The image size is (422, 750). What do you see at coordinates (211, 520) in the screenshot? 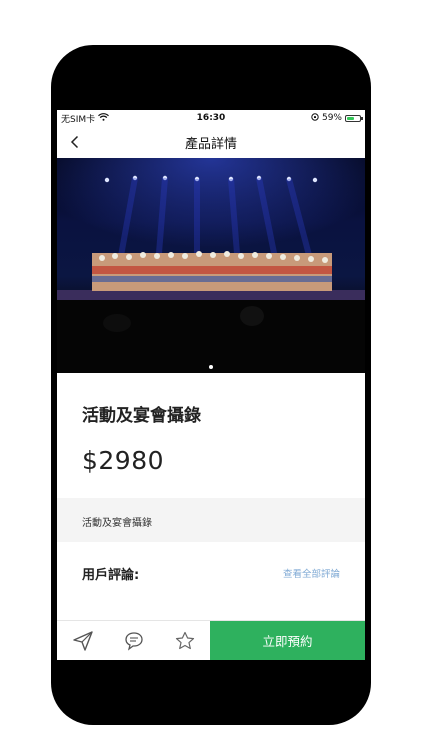
I see `description-section: 活動及宴會攝錄` at bounding box center [211, 520].